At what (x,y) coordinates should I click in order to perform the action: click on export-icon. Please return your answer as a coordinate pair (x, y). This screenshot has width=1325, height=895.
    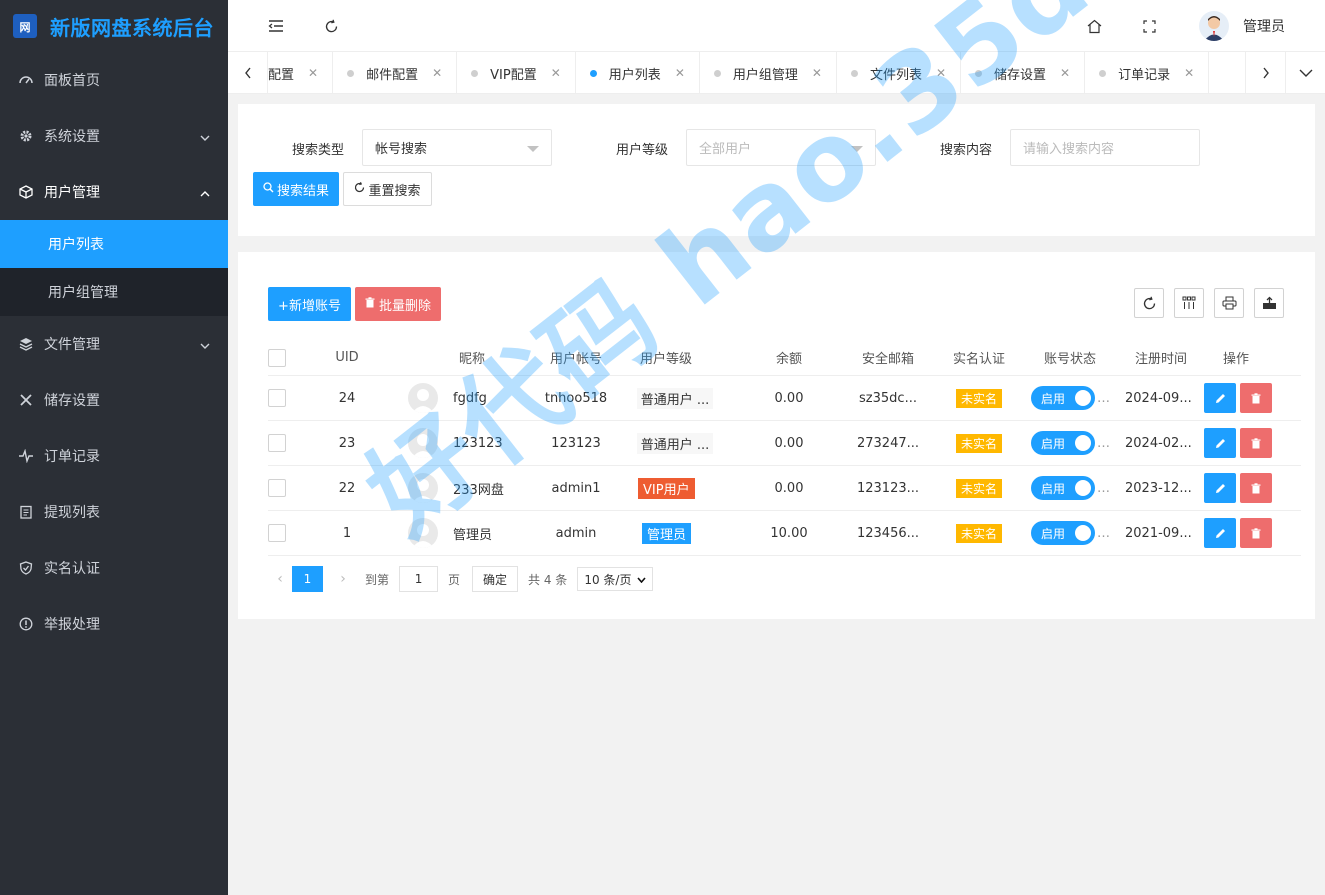
    Looking at the image, I should click on (1269, 303).